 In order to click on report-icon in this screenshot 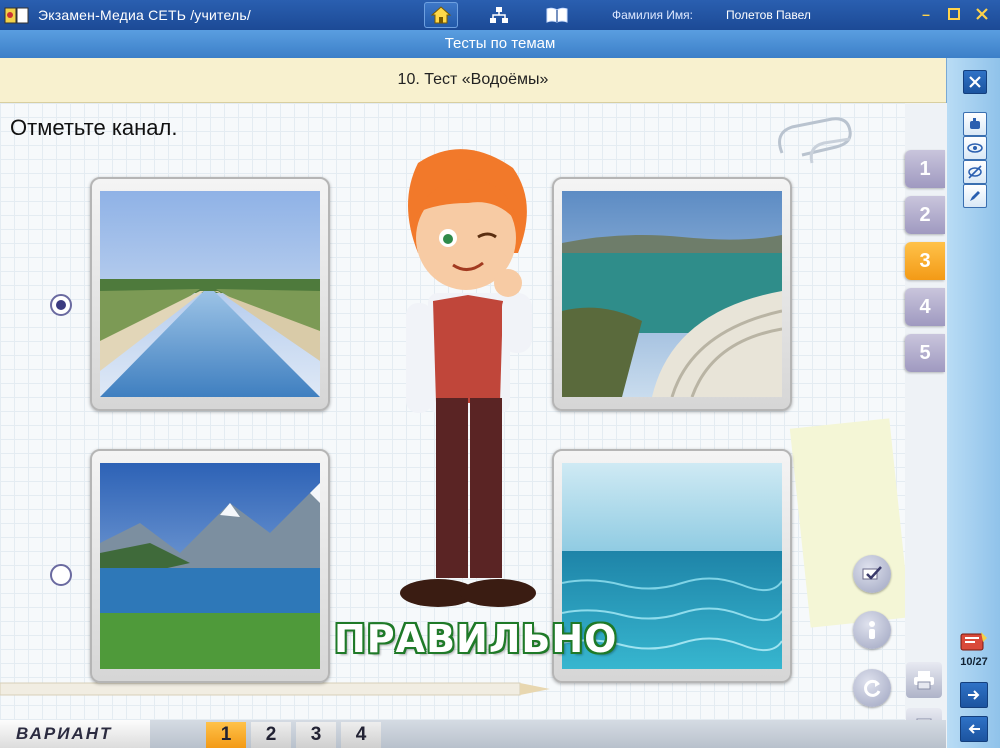, I will do `click(974, 642)`.